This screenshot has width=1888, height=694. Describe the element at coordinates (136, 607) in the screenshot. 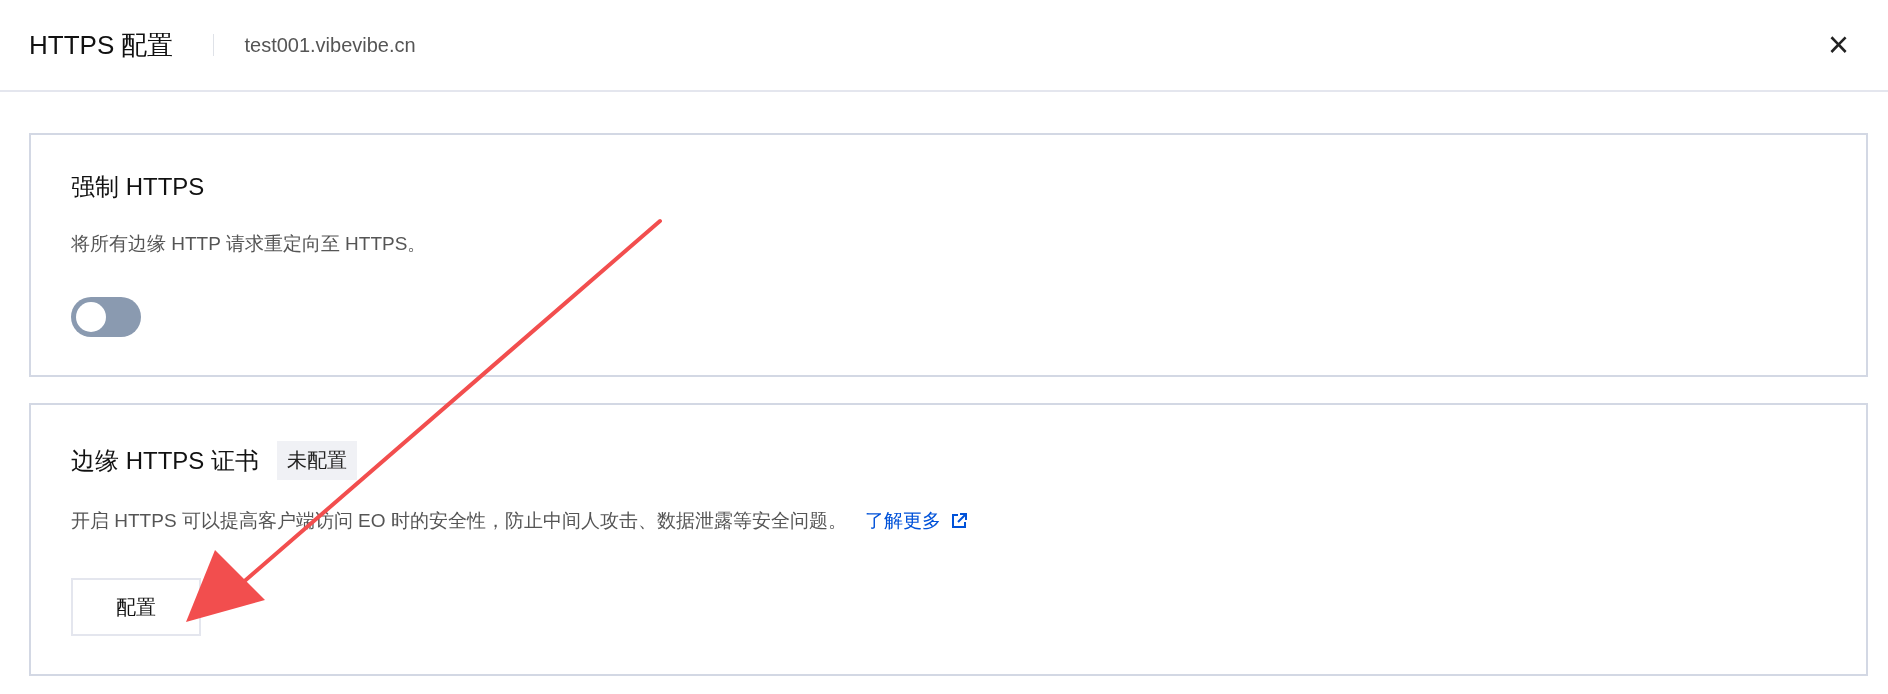

I see `configure-button: 配置` at that location.